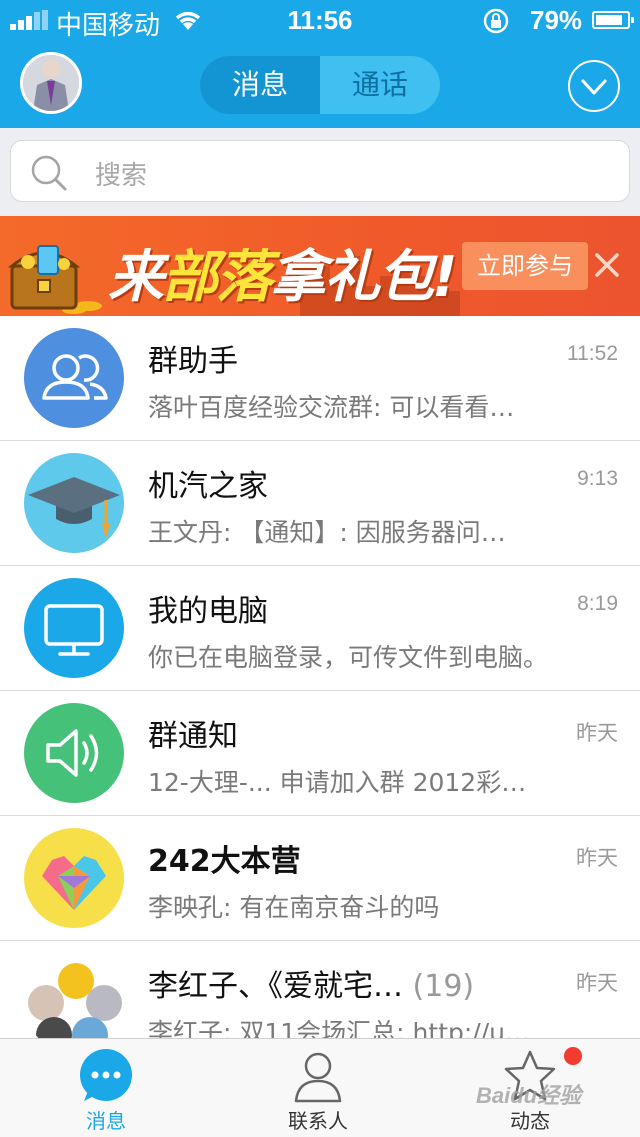  I want to click on user-avatar, so click(51, 83).